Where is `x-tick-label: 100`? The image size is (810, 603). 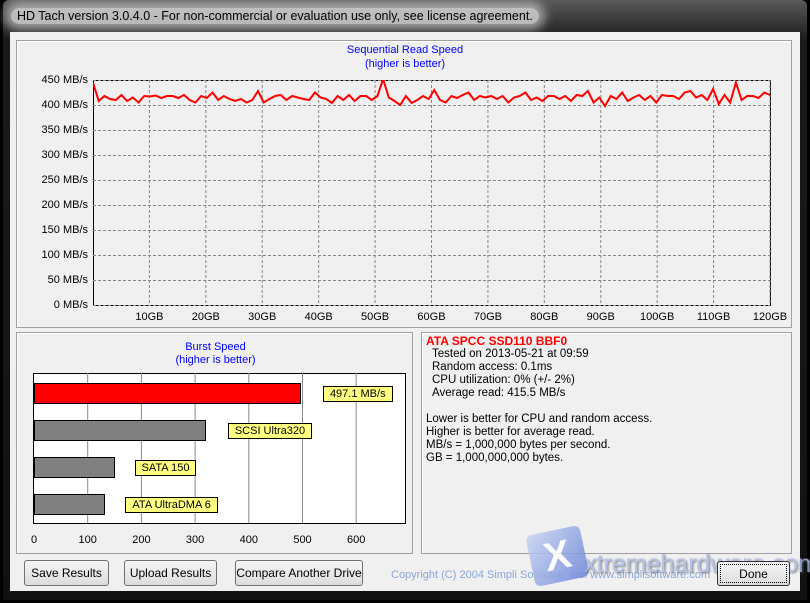 x-tick-label: 100 is located at coordinates (87, 540).